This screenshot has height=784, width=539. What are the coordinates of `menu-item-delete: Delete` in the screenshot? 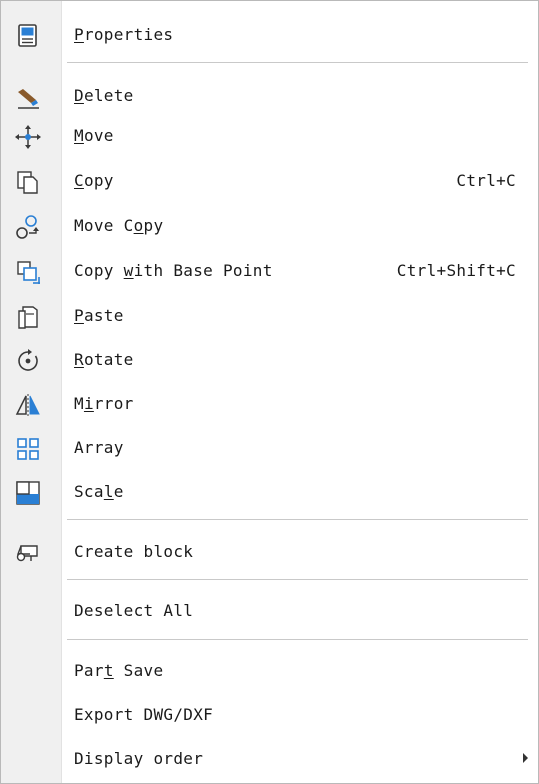 It's located at (269, 96).